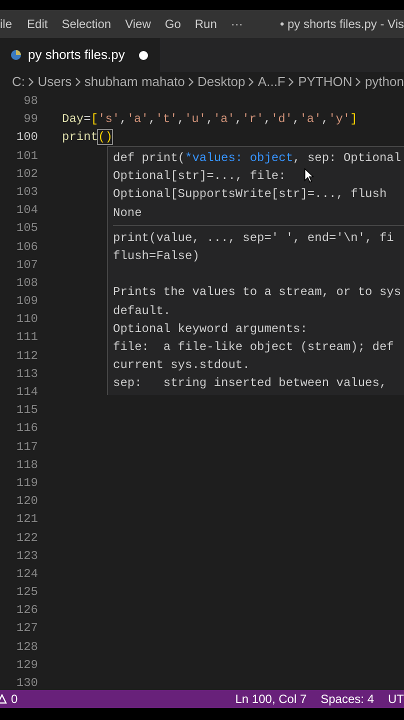  What do you see at coordinates (222, 82) in the screenshot?
I see `breadcrumb-item: Desktop` at bounding box center [222, 82].